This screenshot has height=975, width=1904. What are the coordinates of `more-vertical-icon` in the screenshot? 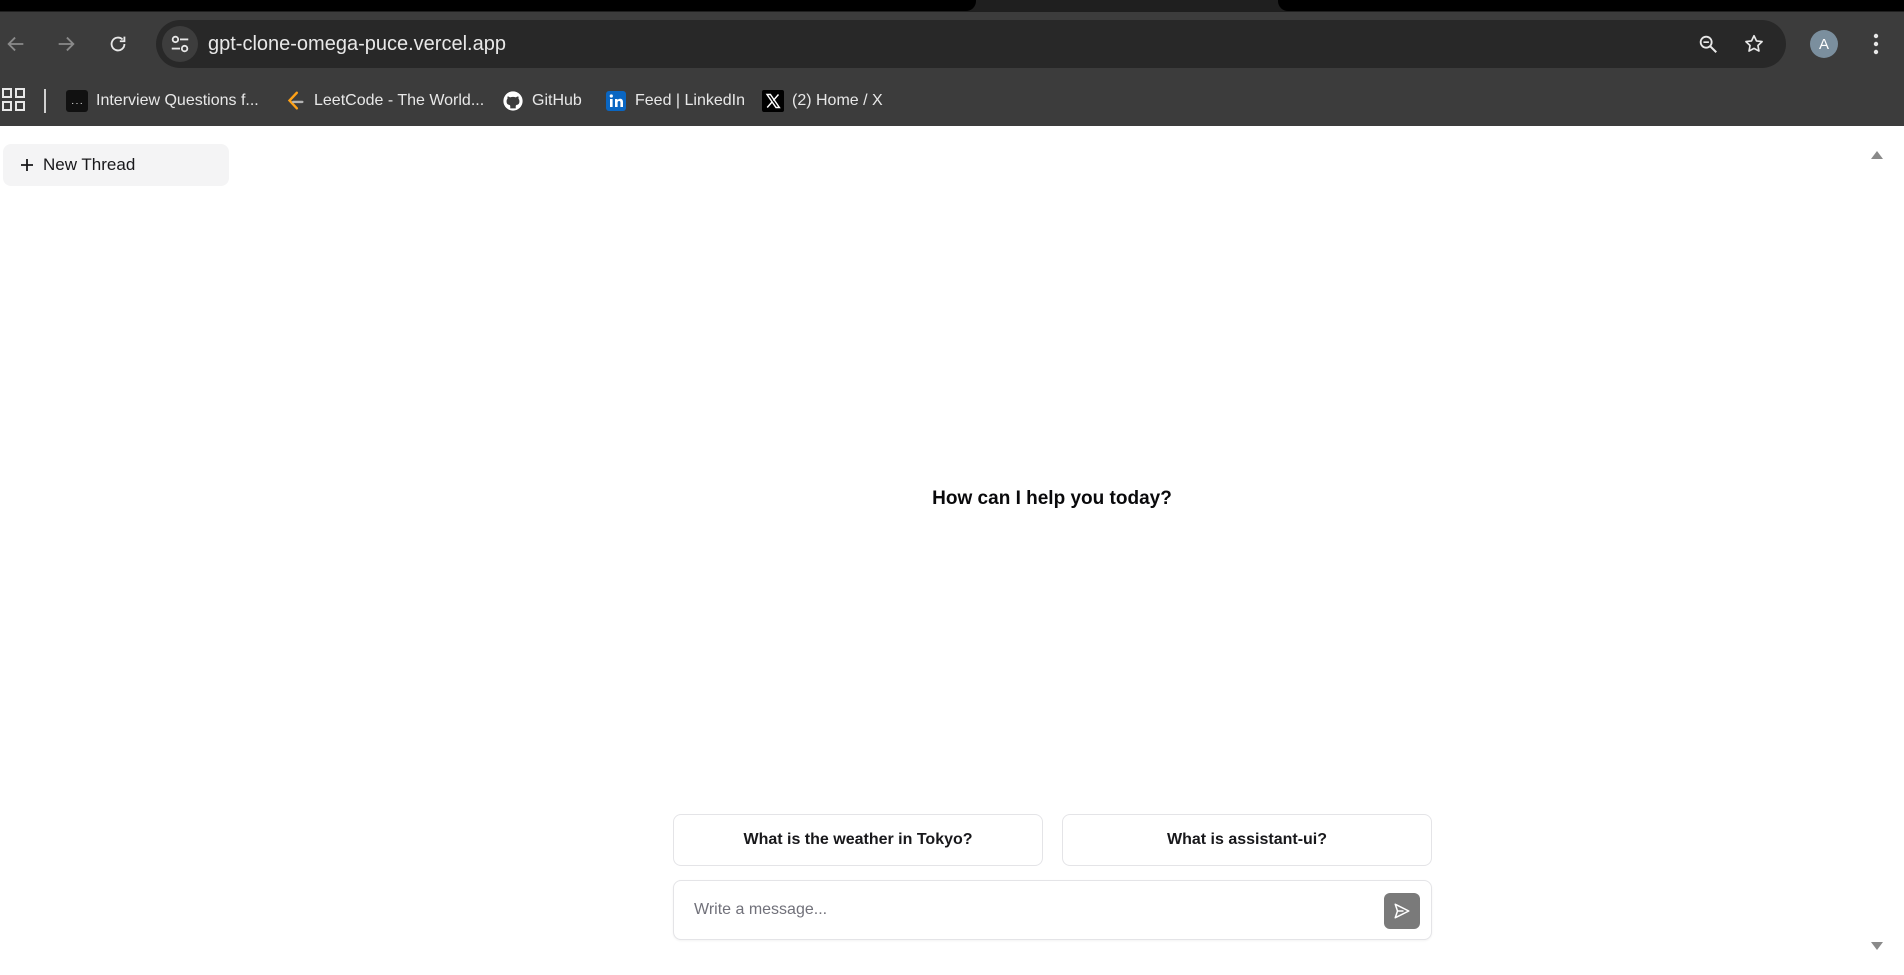 It's located at (1876, 44).